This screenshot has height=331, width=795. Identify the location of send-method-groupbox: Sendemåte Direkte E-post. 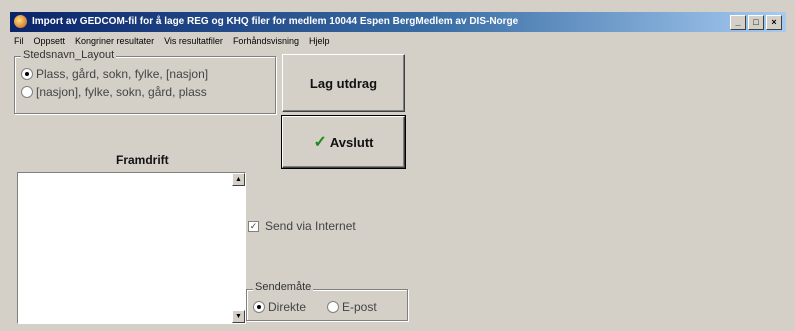
(327, 301).